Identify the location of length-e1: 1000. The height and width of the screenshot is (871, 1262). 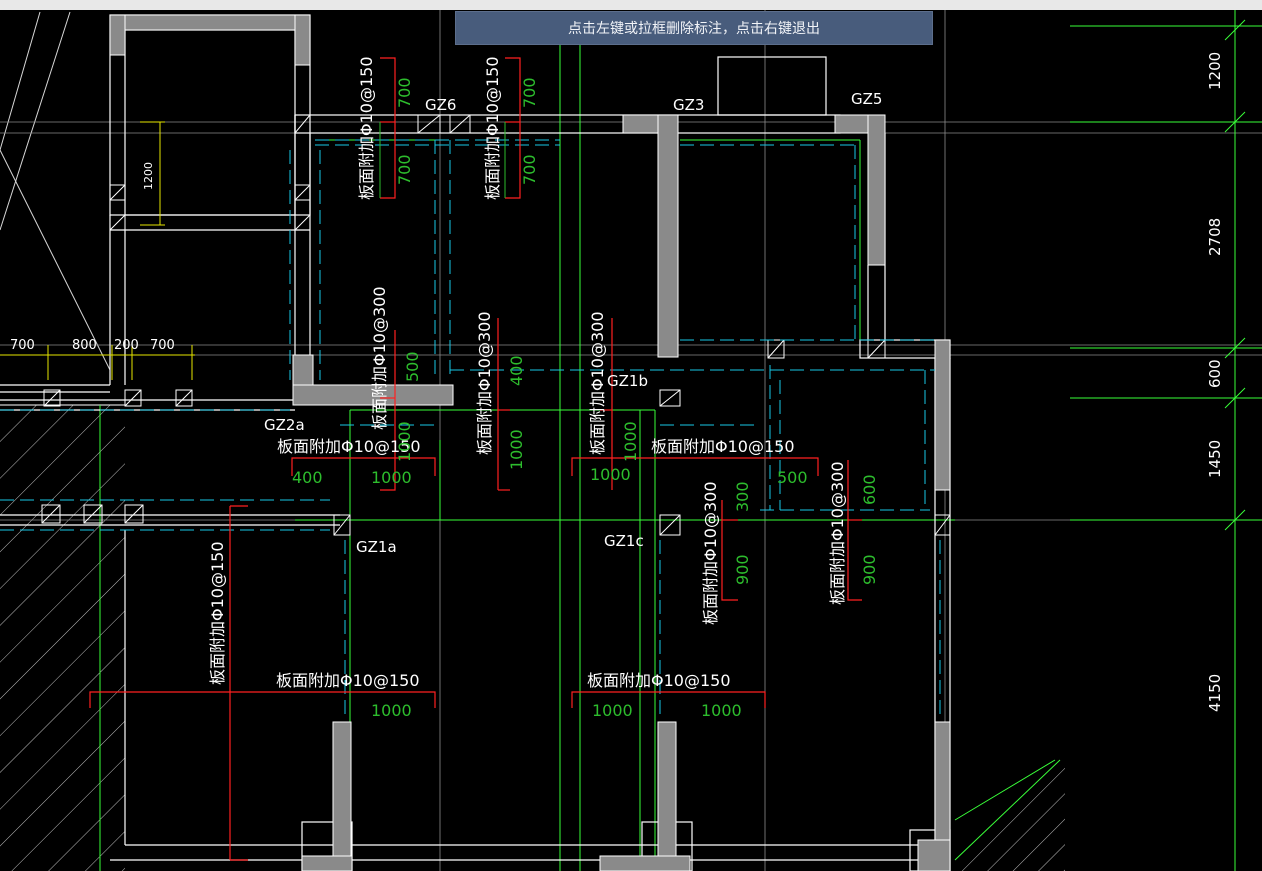
(630, 441).